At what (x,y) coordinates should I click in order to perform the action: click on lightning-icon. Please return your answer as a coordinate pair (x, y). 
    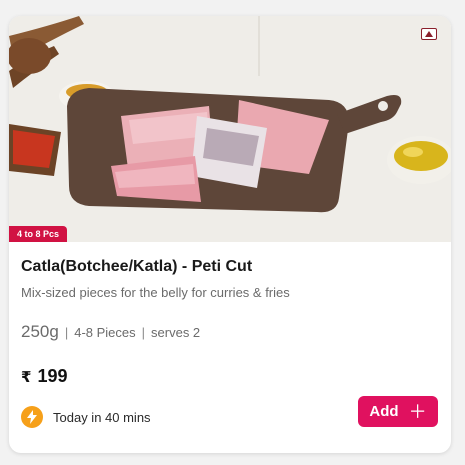
    Looking at the image, I should click on (32, 417).